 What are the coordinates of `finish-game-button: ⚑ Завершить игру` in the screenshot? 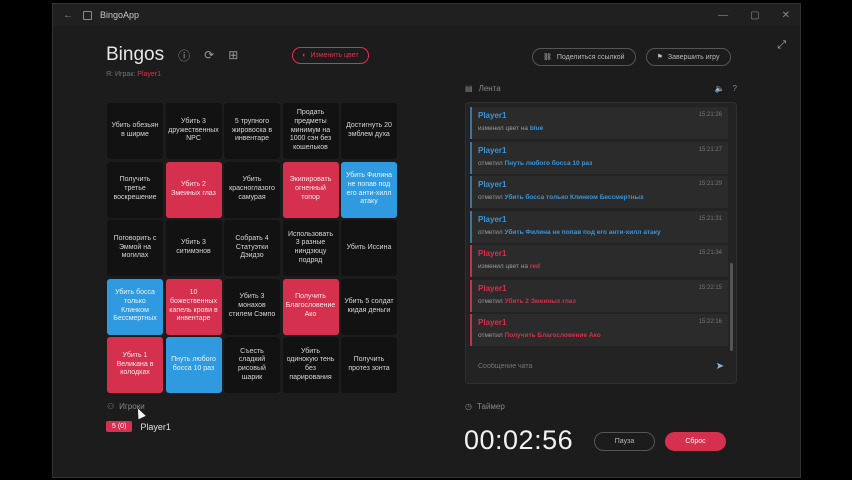 It's located at (688, 57).